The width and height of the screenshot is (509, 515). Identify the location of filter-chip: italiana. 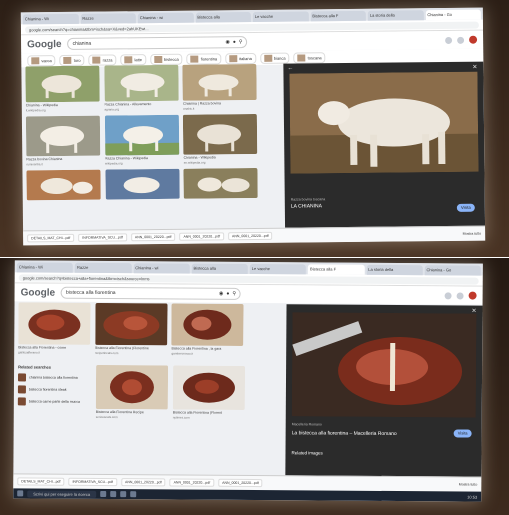
(240, 58).